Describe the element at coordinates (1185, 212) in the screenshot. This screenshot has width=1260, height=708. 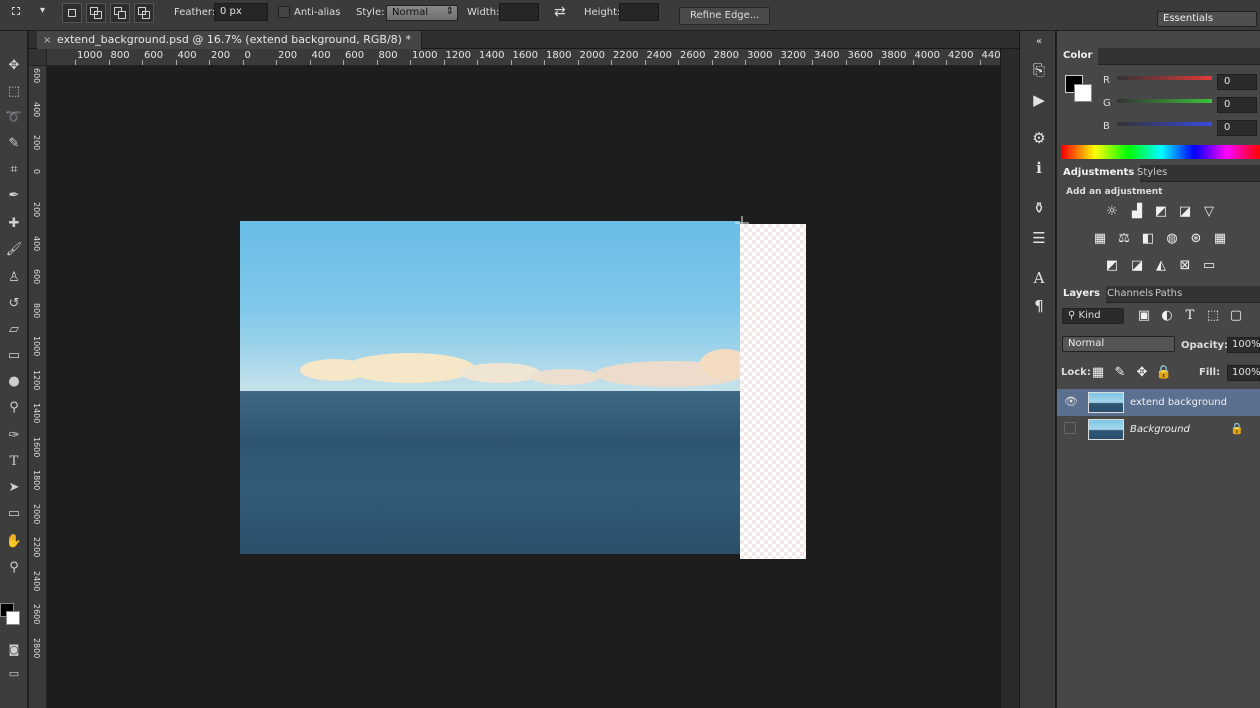
I see `exposure-icon: ◪` at that location.